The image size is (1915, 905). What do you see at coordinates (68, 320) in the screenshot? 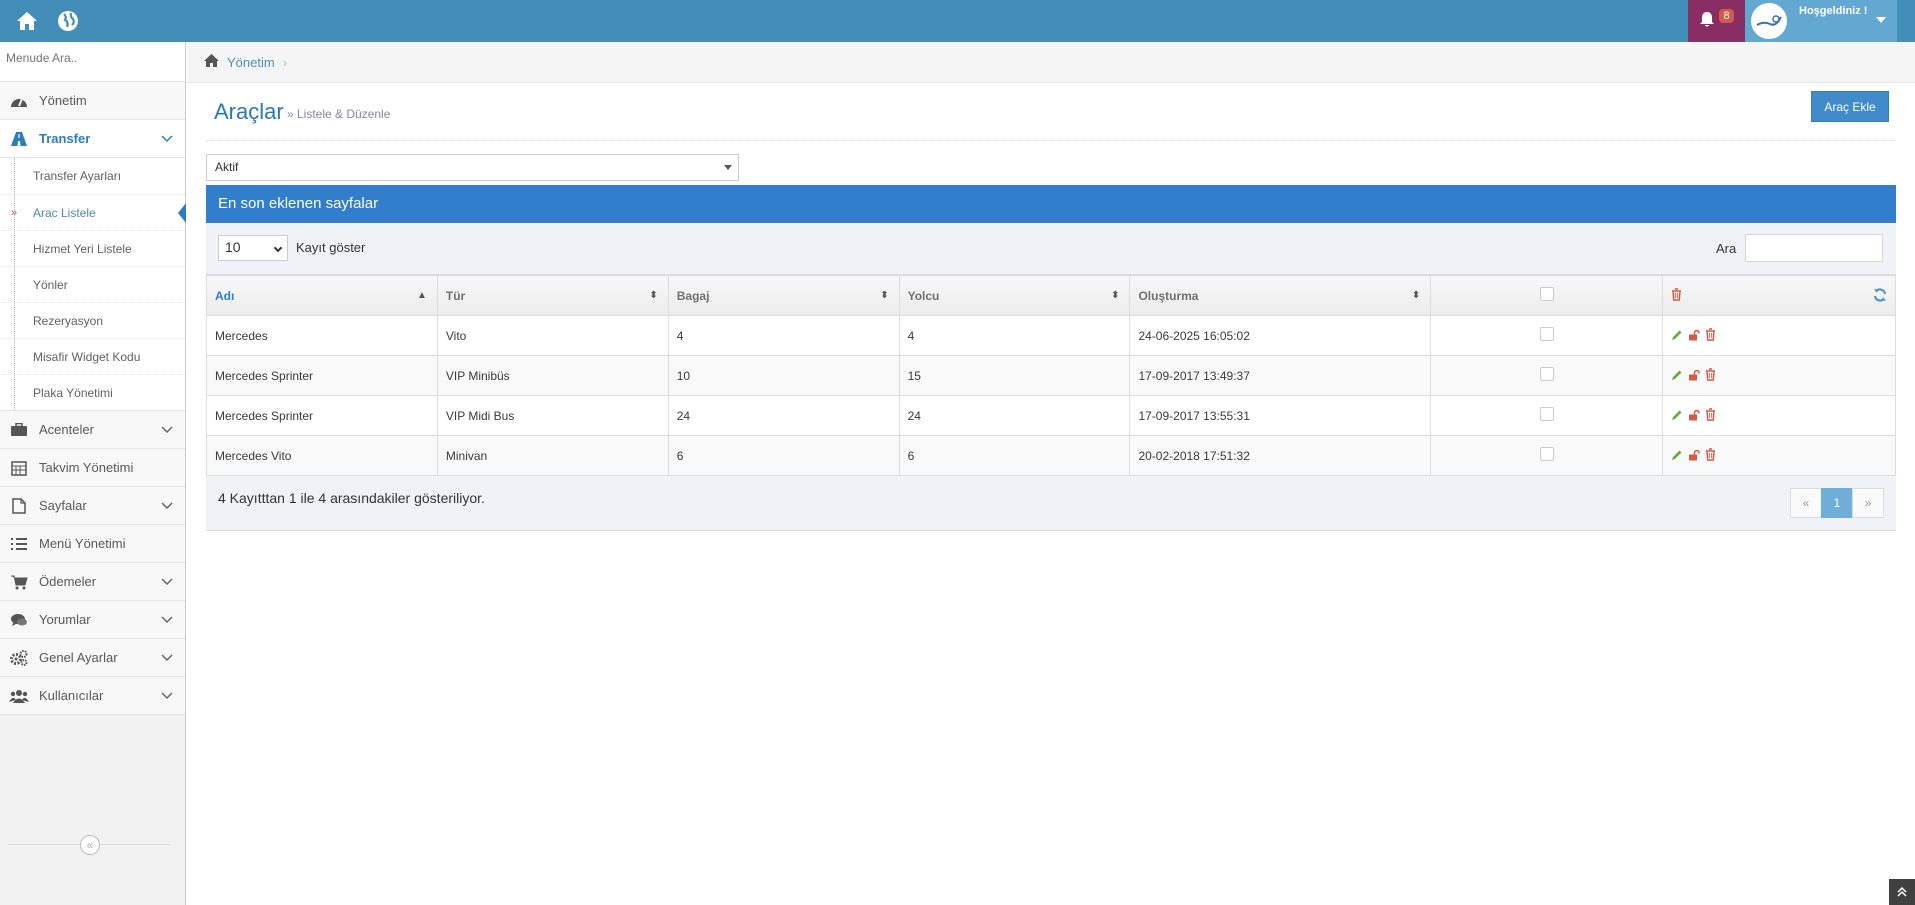
I see `submenu-label: Rezeryasyon` at bounding box center [68, 320].